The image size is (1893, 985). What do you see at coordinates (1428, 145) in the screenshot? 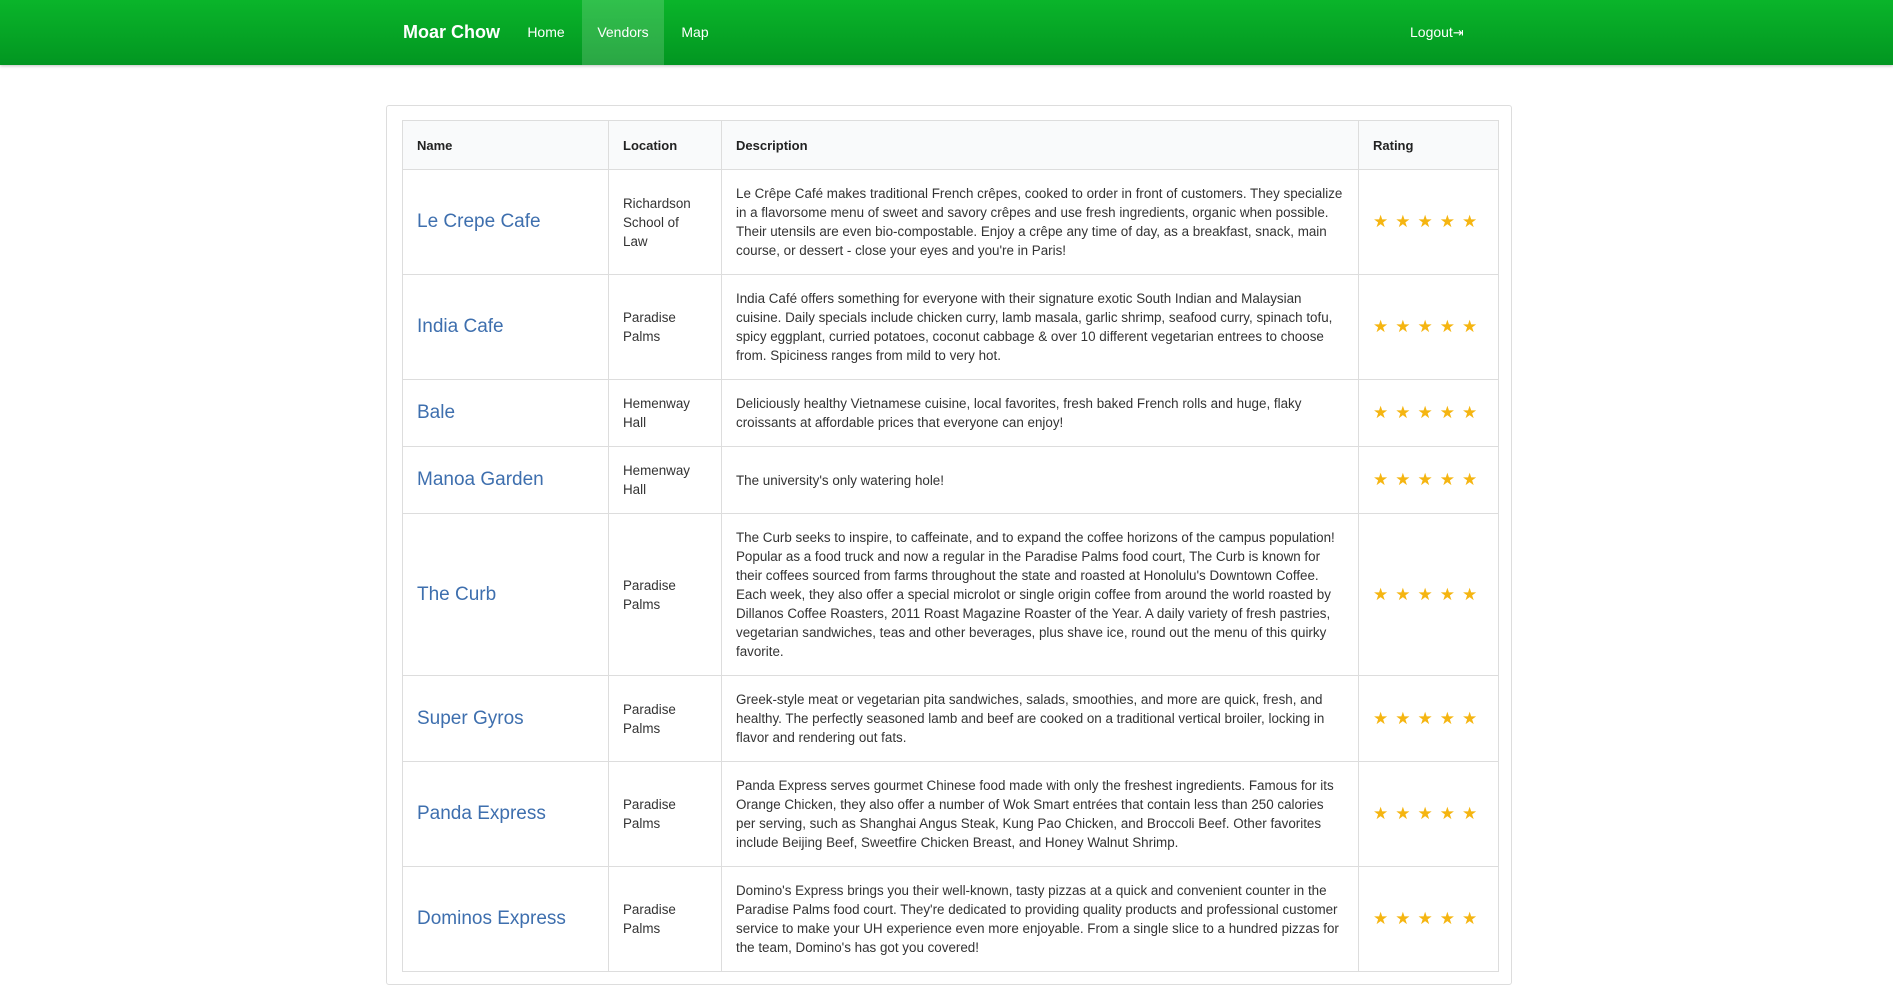
I see `header-rating: Rating` at bounding box center [1428, 145].